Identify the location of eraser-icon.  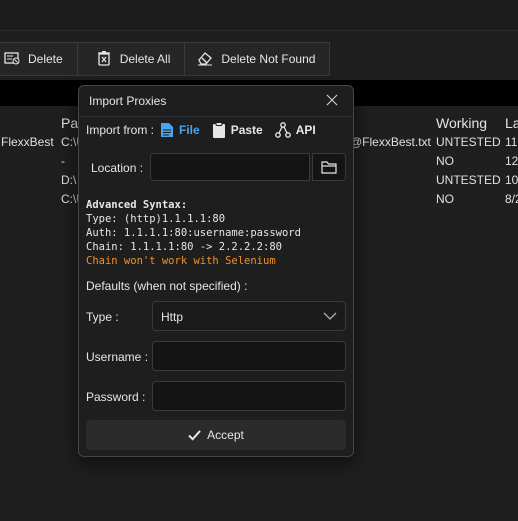
(205, 59).